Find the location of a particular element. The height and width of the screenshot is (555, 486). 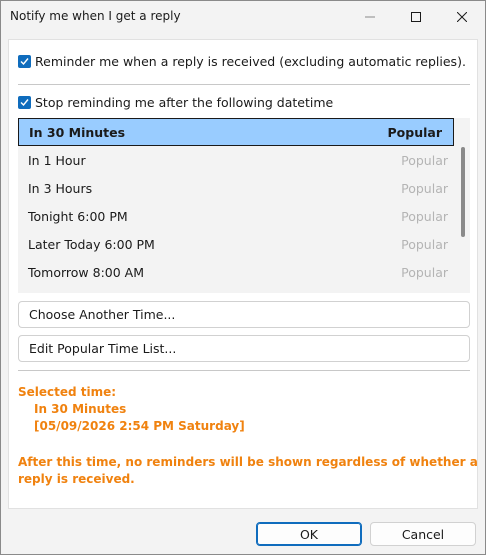

time-list-item: In 3 Hours Popular is located at coordinates (238, 188).